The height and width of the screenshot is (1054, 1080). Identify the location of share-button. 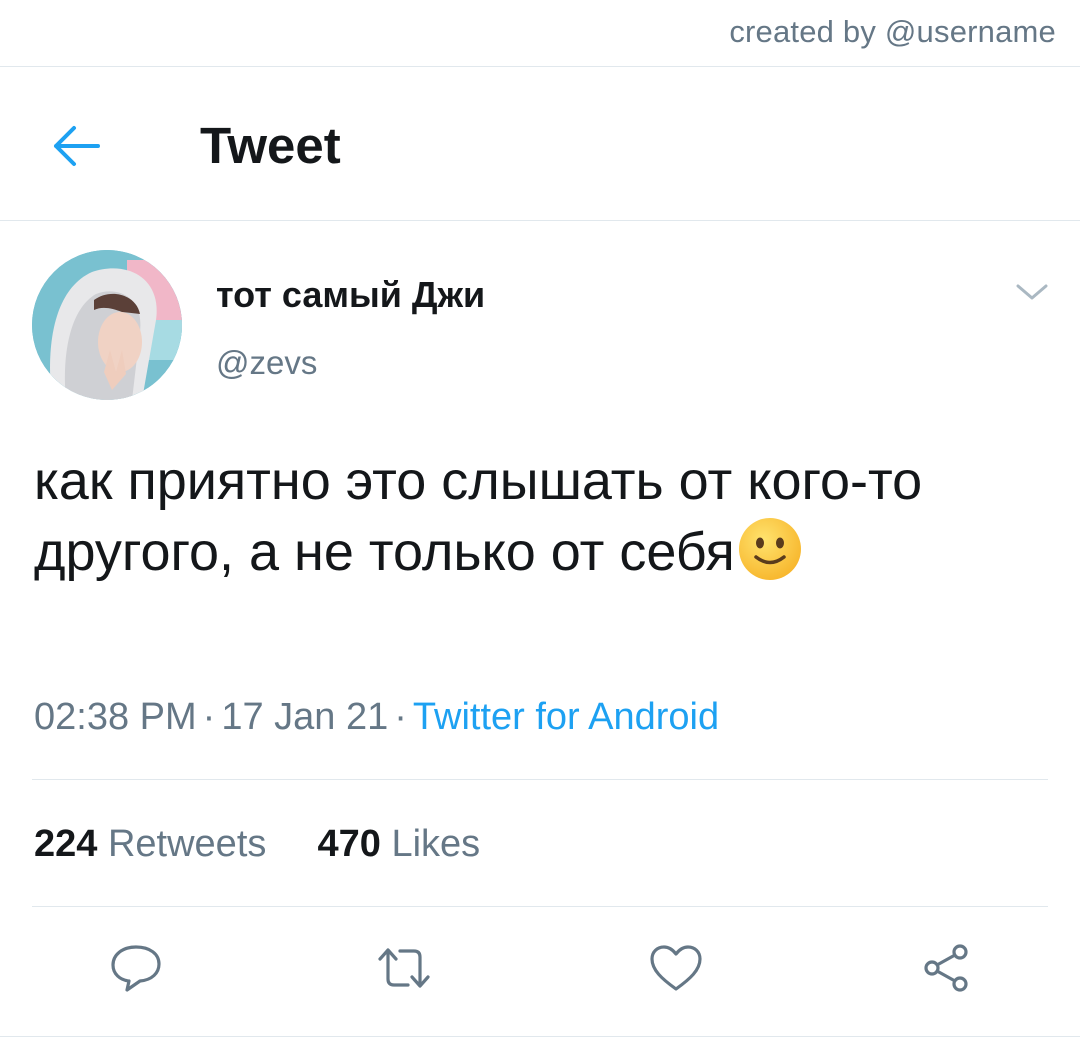
(946, 968).